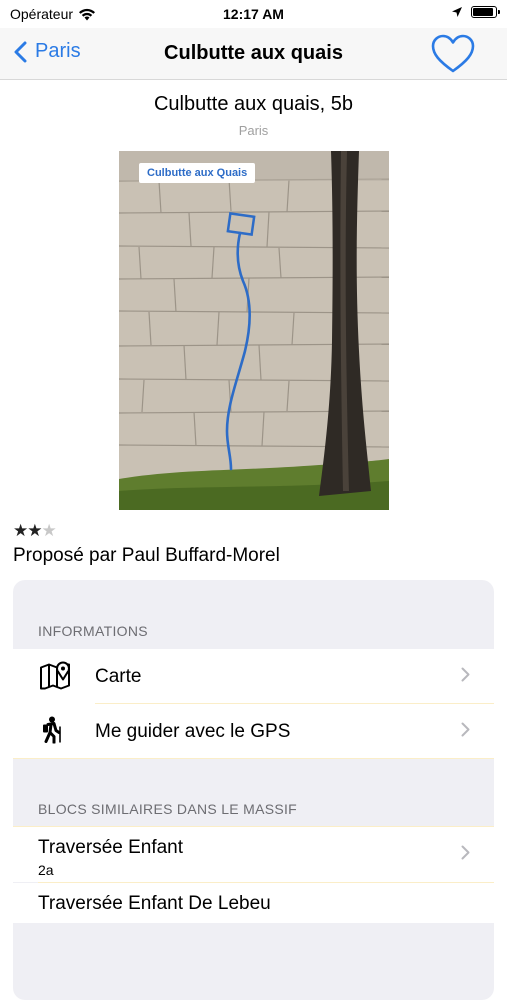 Image resolution: width=507 pixels, height=1000 pixels. I want to click on photo-label: Culbutte aux Quais, so click(197, 173).